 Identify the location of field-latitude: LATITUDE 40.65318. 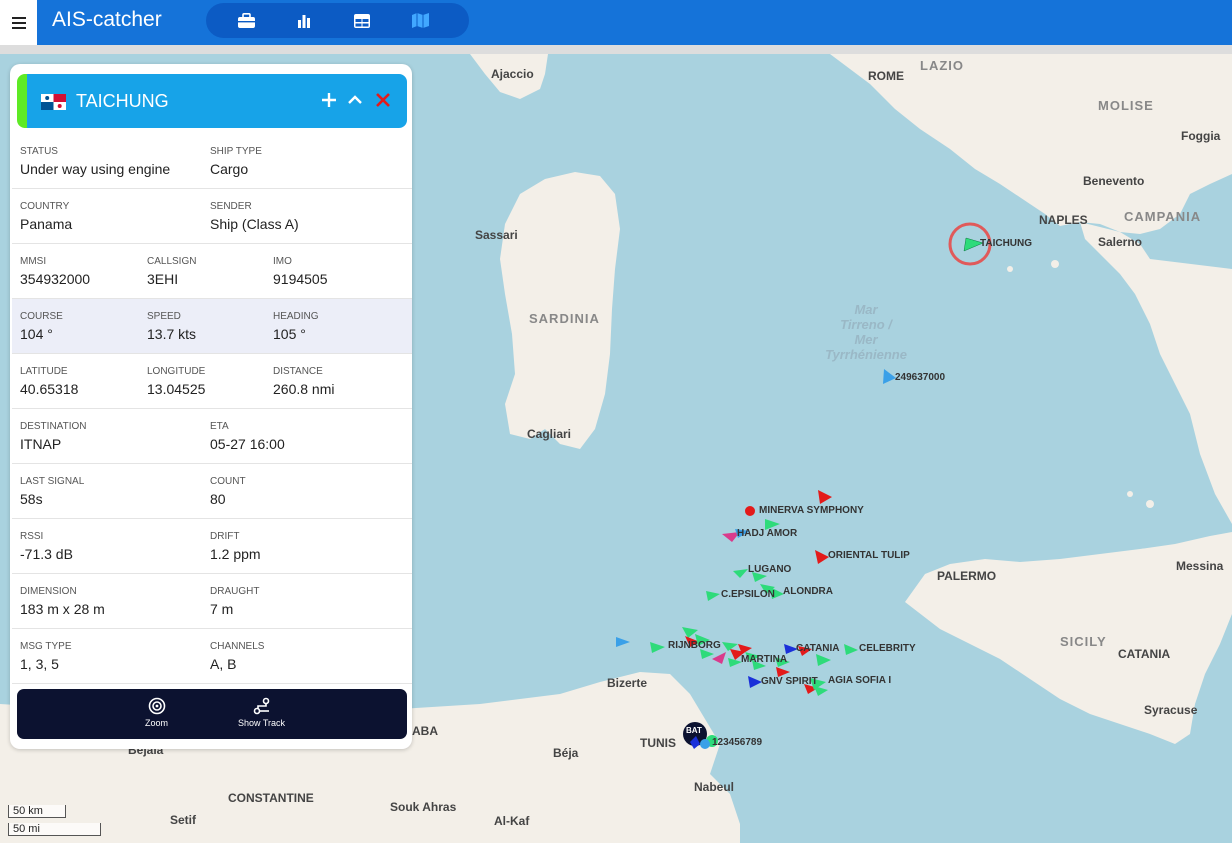
(49, 381).